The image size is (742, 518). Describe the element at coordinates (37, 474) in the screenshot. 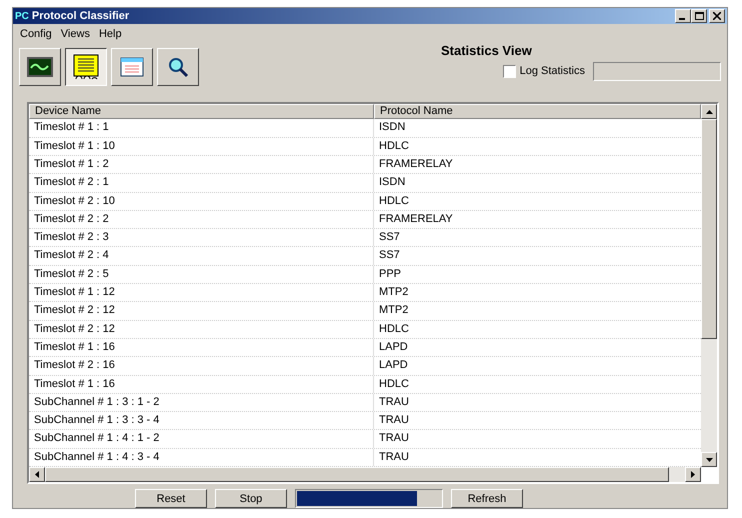

I see `scroll-left-icon` at that location.